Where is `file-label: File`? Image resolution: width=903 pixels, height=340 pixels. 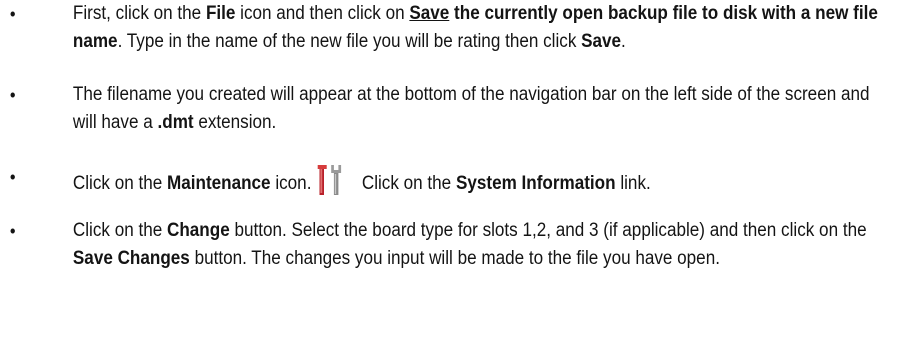
file-label: File is located at coordinates (220, 13).